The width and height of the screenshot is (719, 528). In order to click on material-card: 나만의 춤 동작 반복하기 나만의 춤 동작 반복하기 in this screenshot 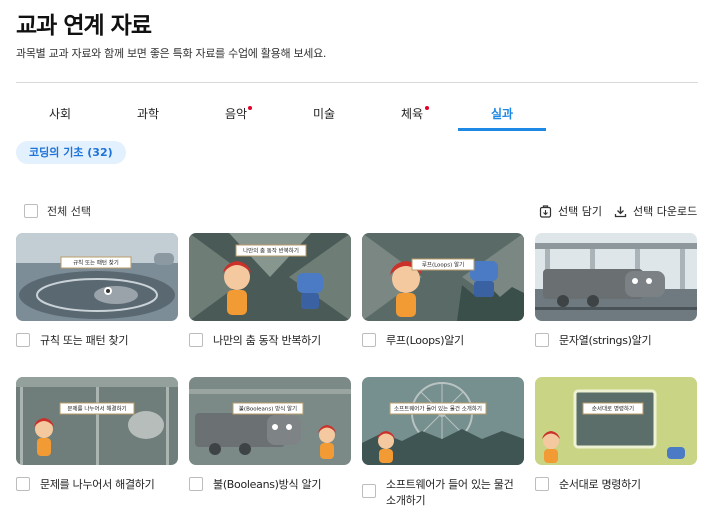, I will do `click(270, 295)`.